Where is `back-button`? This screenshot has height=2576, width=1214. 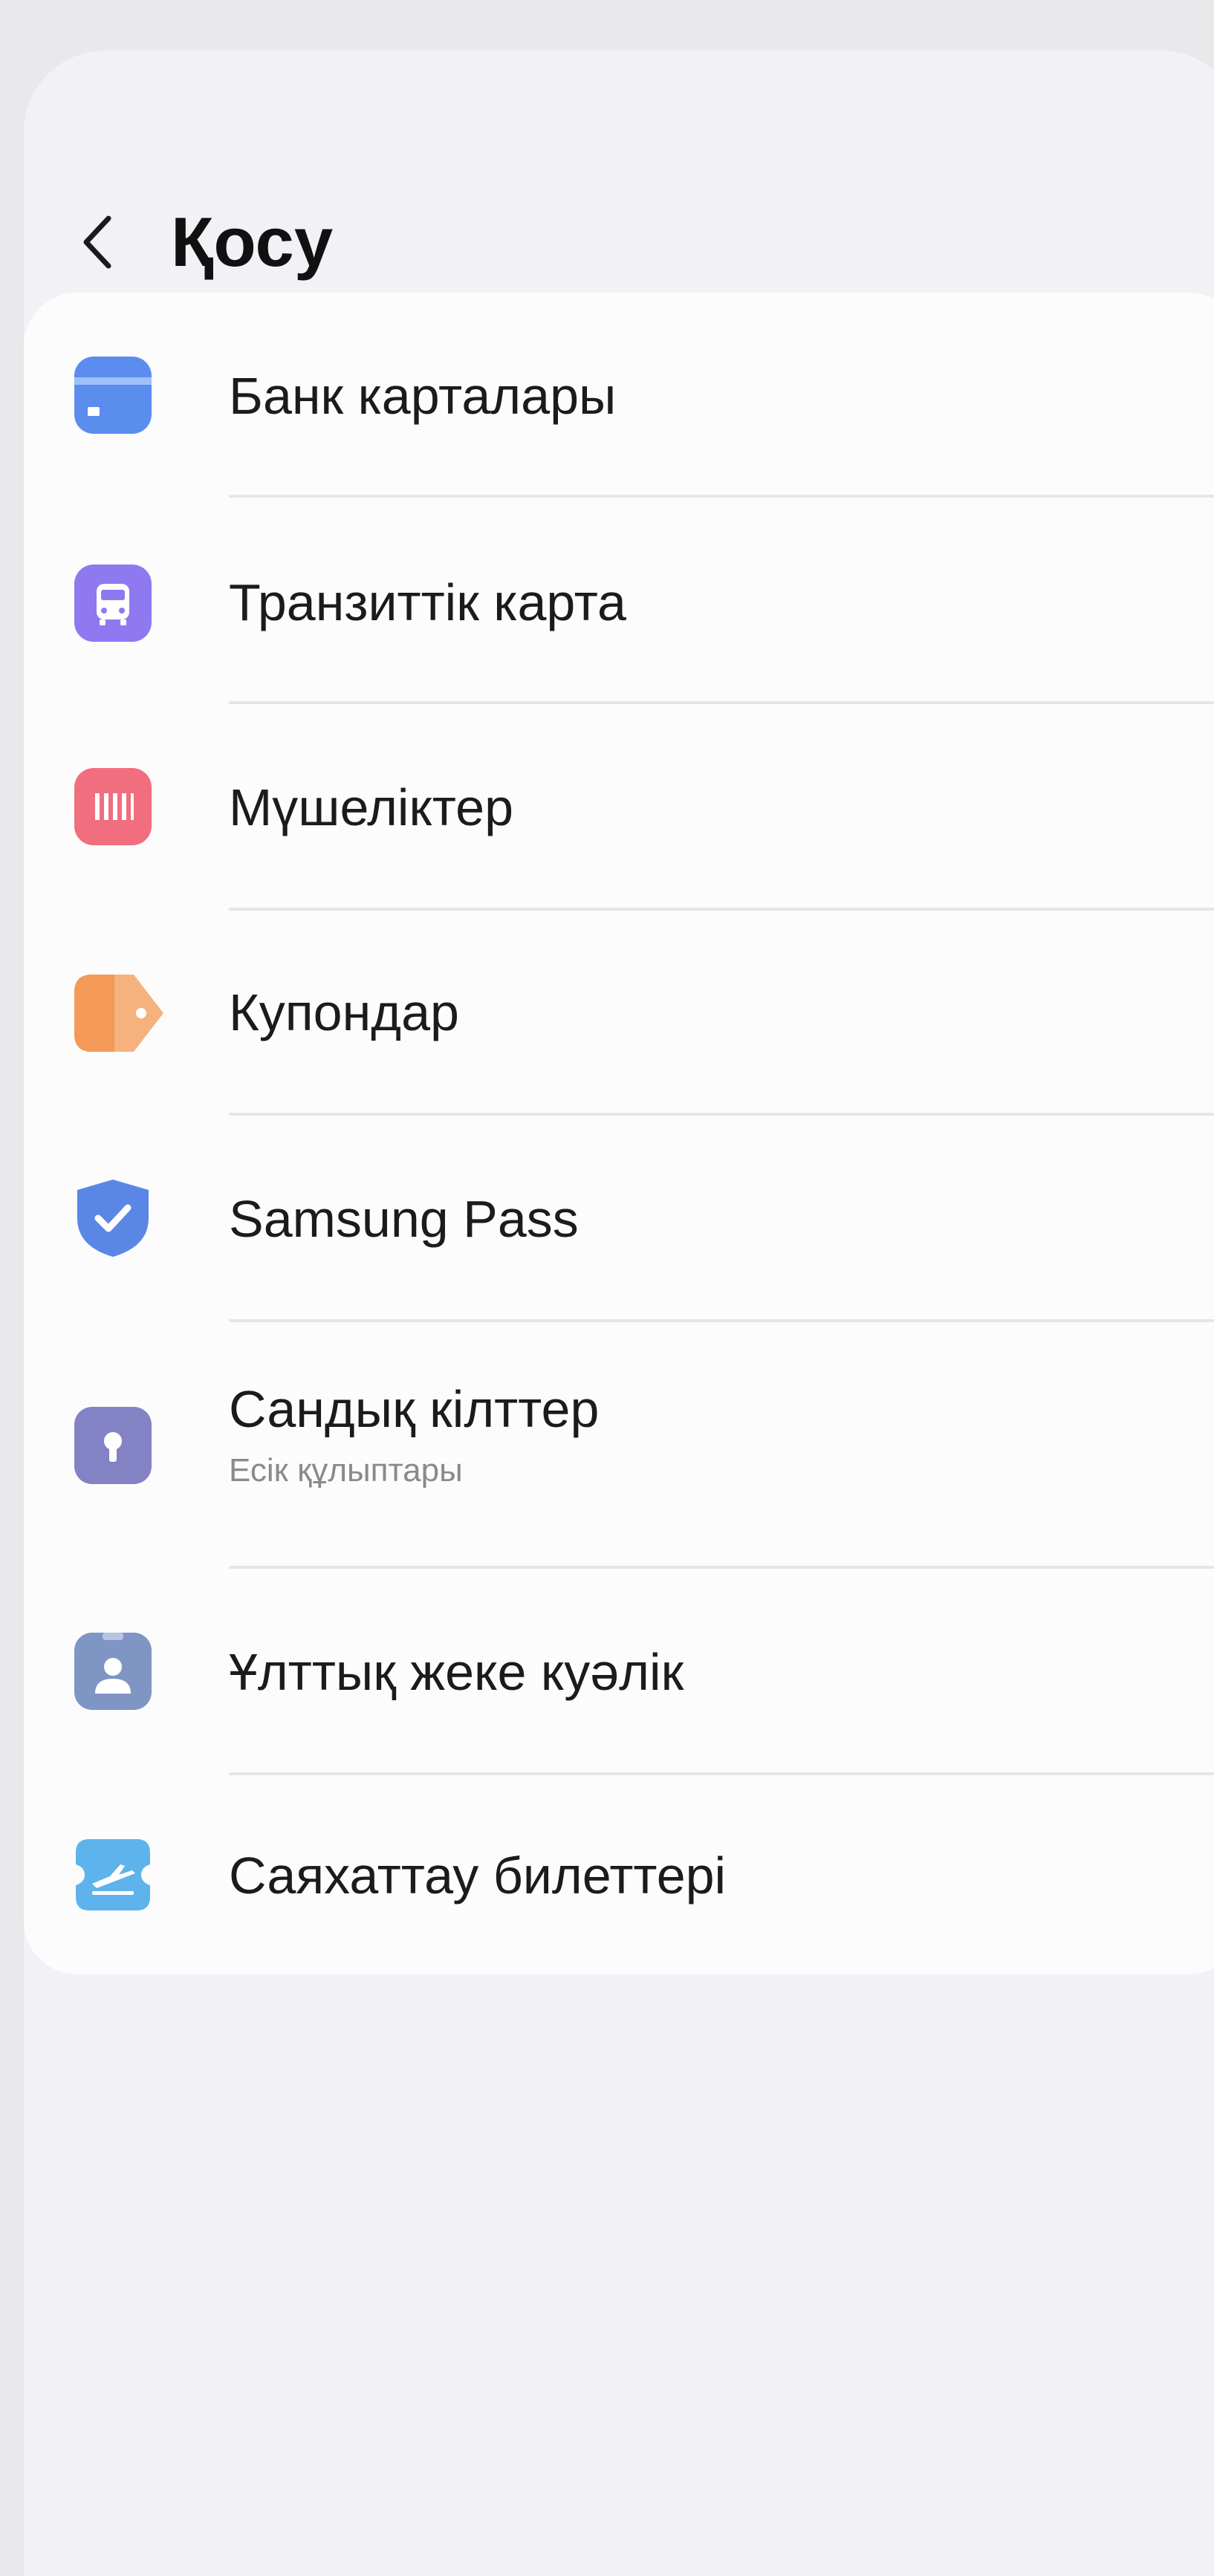
back-button is located at coordinates (98, 243).